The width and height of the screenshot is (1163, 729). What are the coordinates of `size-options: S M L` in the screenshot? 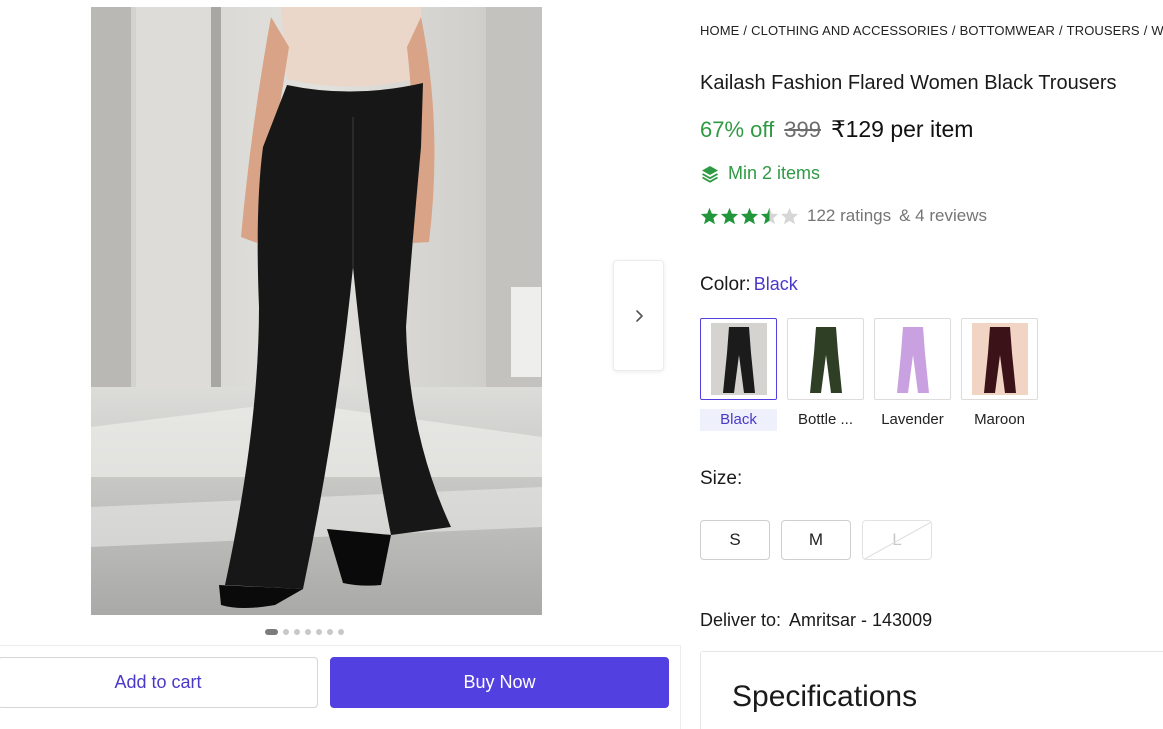 It's located at (816, 540).